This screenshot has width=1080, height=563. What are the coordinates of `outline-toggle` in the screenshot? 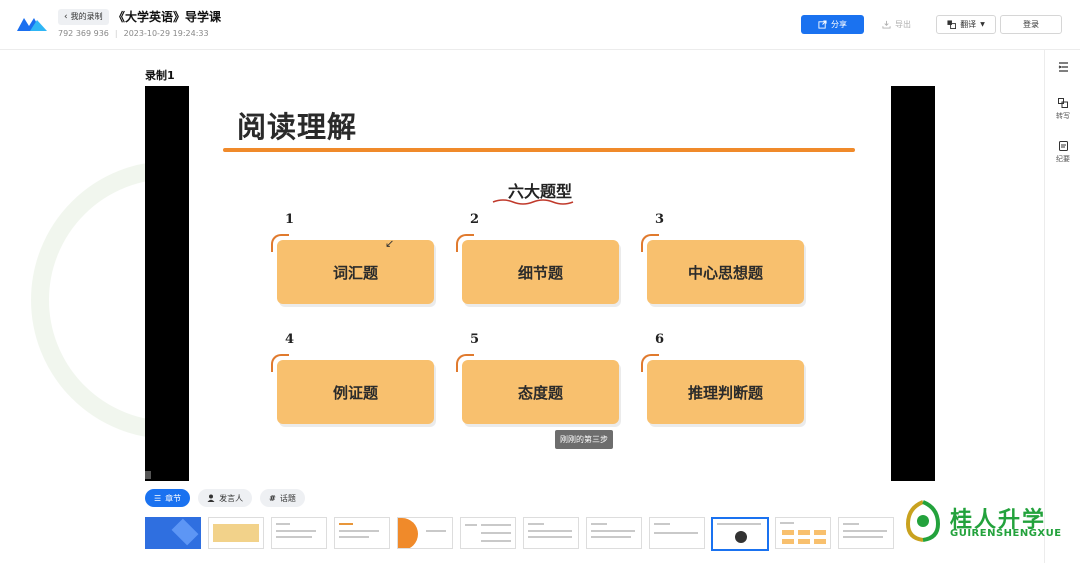 It's located at (1062, 67).